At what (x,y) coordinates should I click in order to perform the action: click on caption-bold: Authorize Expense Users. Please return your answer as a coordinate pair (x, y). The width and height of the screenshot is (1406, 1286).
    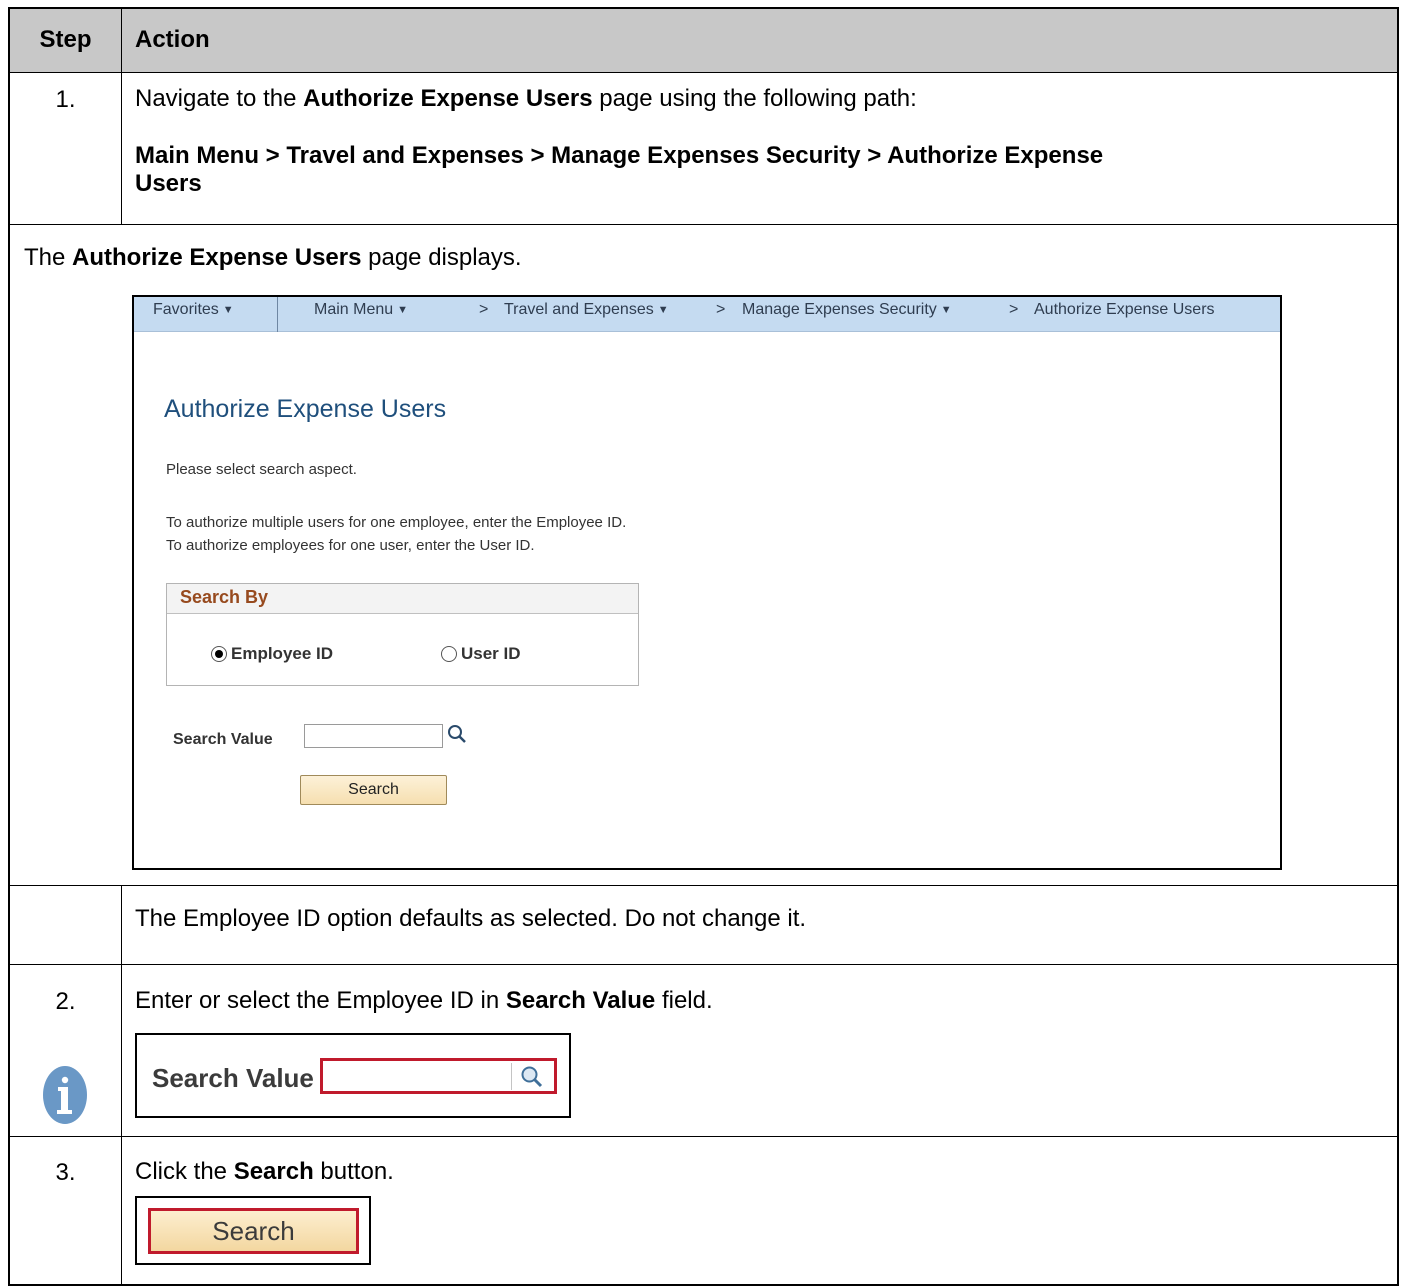
    Looking at the image, I should click on (217, 257).